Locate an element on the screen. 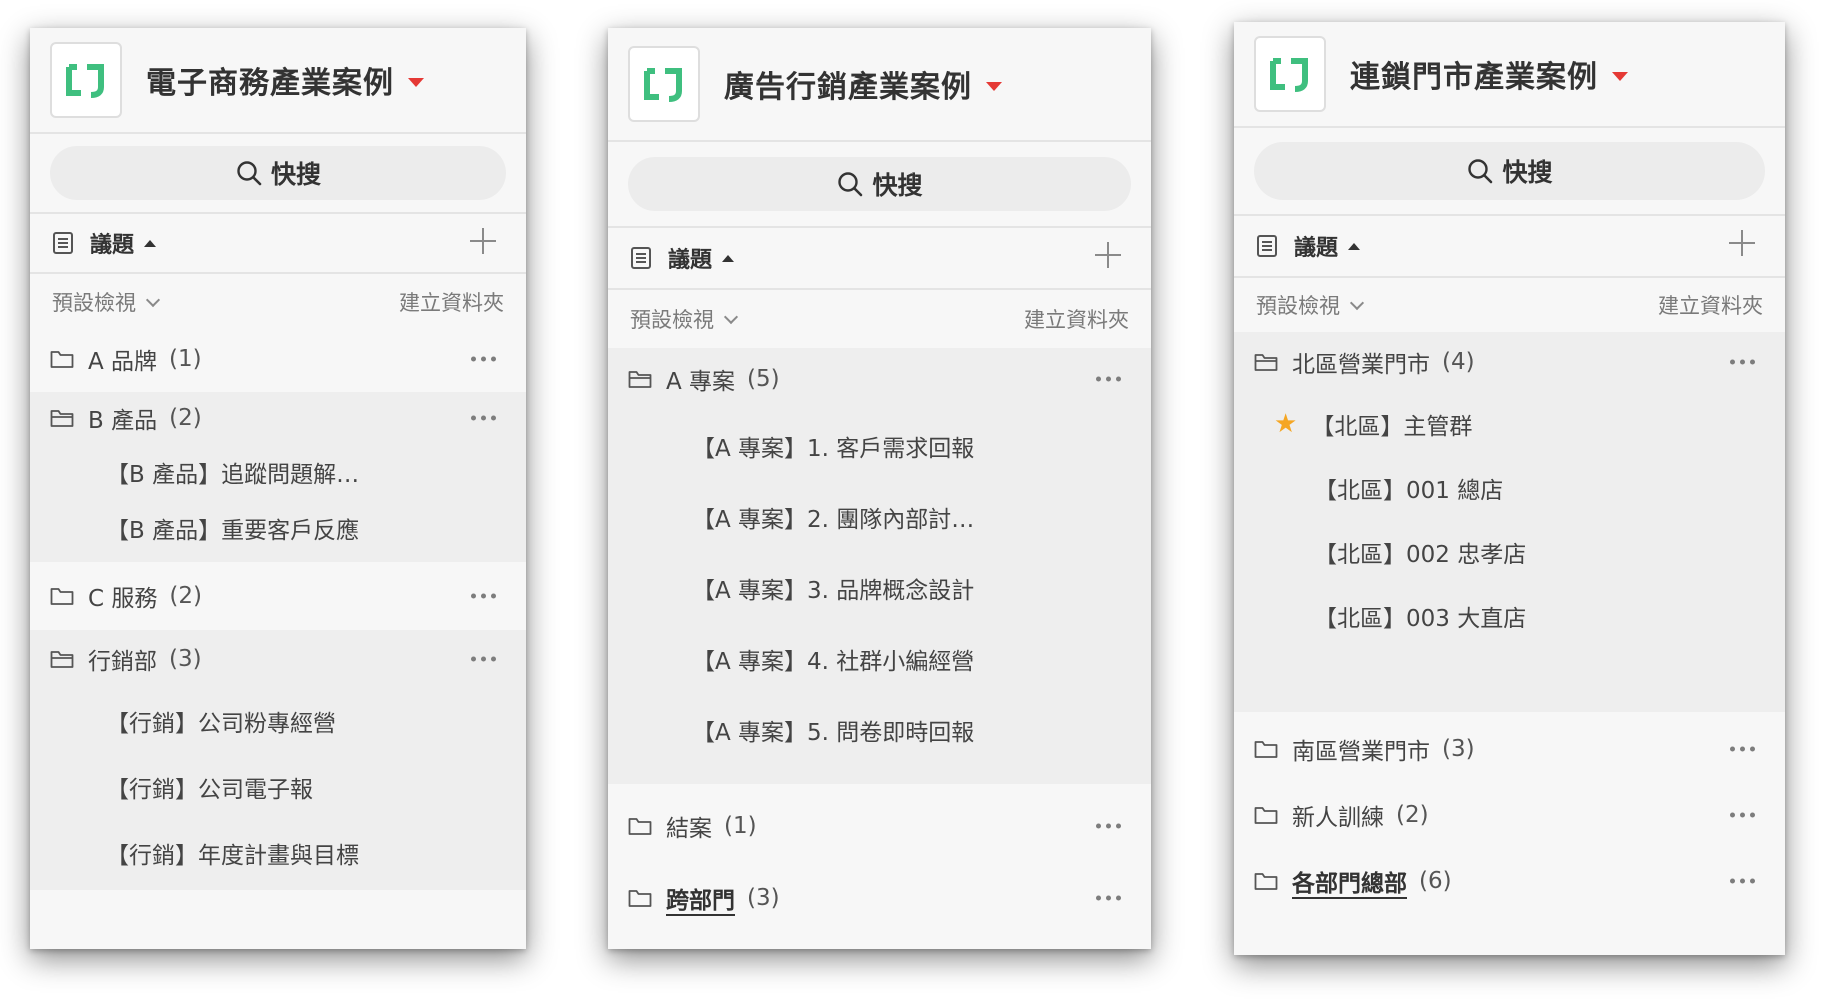 Image resolution: width=1824 pixels, height=1002 pixels. topic-item: ★ 【北區】主管群 is located at coordinates (1509, 424).